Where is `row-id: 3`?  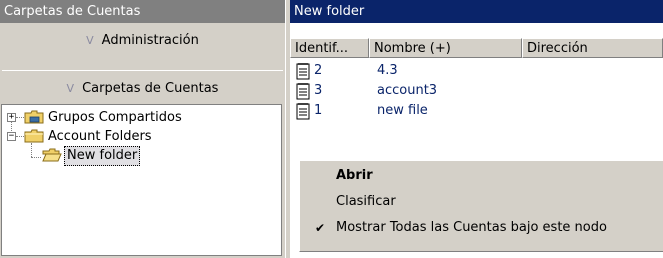
row-id: 3 is located at coordinates (318, 90).